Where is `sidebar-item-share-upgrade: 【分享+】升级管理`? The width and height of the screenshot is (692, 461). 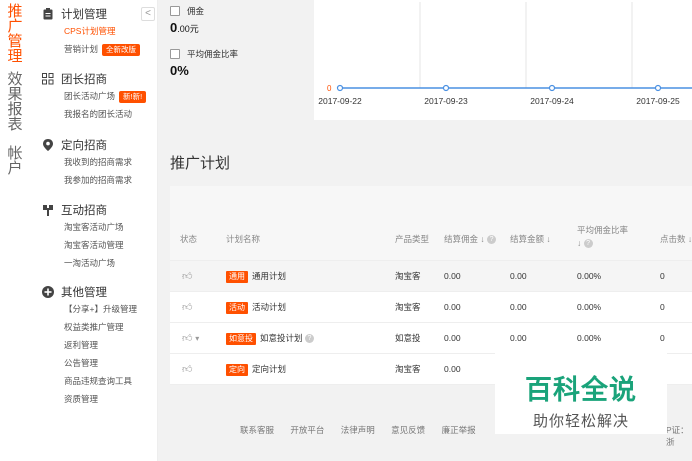 sidebar-item-share-upgrade: 【分享+】升级管理 is located at coordinates (99, 309).